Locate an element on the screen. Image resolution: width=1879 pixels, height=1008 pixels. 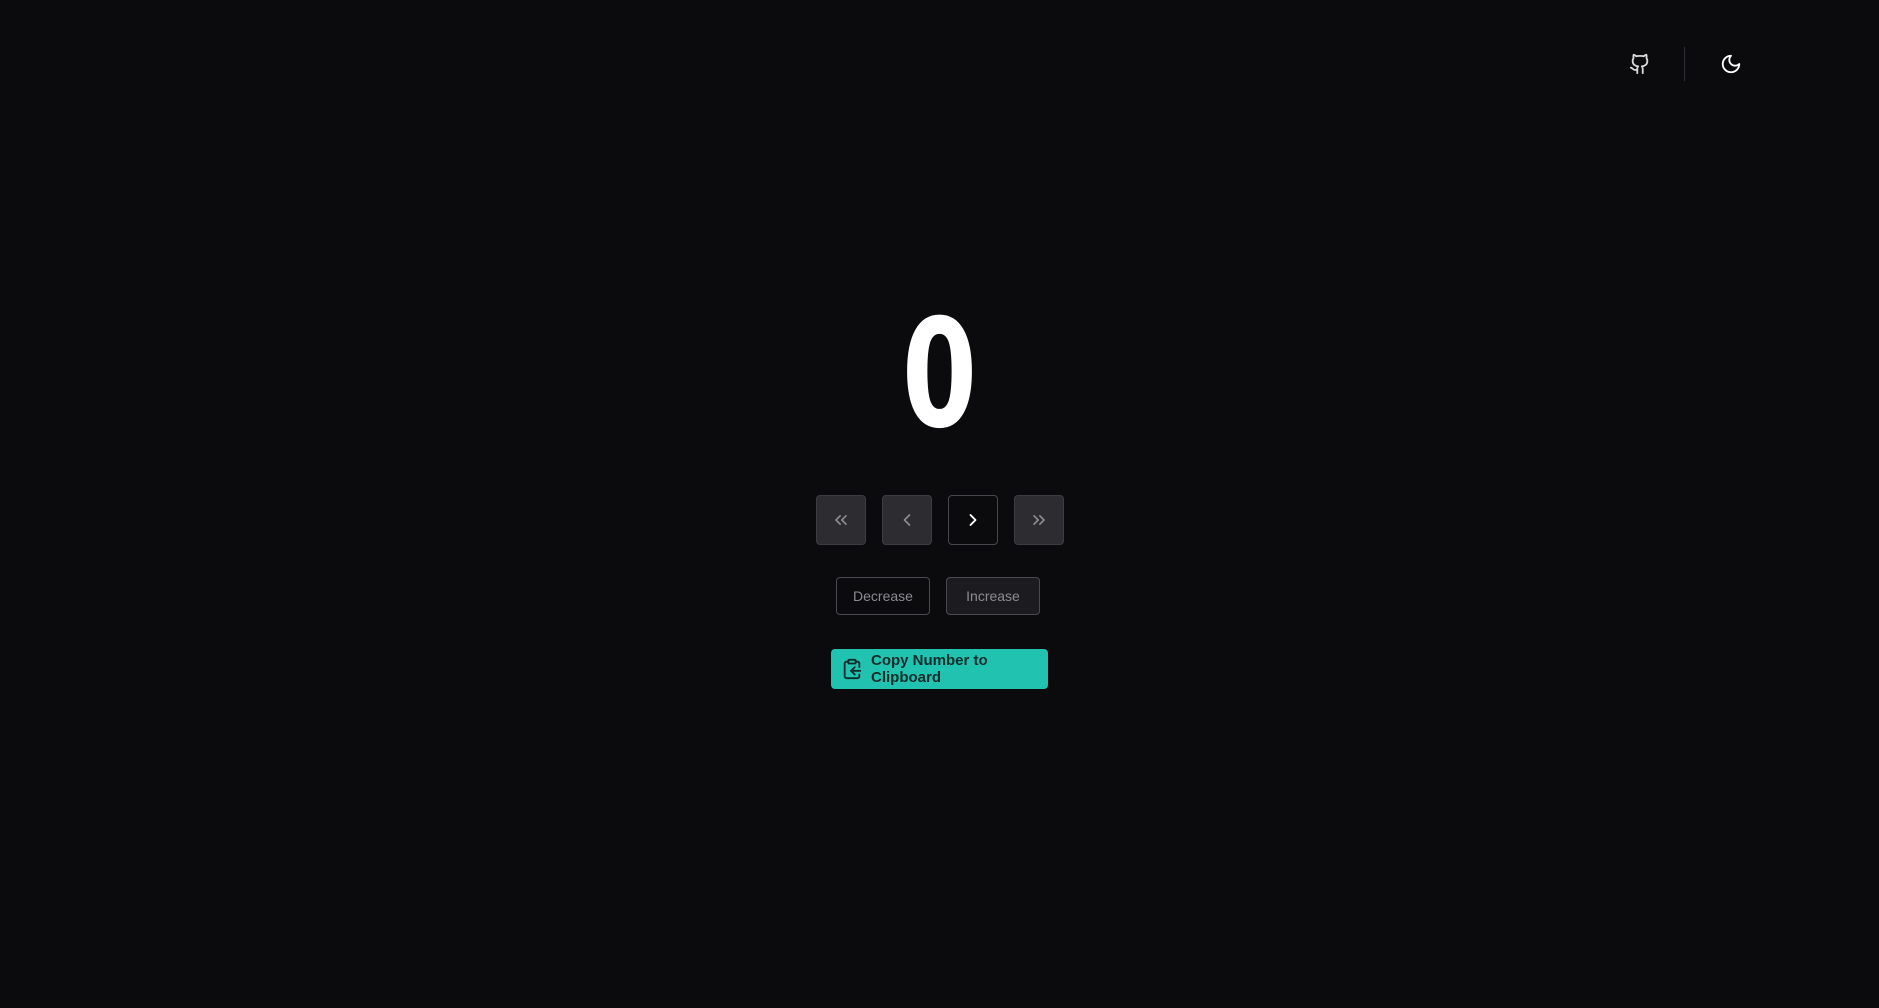
header-divider is located at coordinates (1684, 64).